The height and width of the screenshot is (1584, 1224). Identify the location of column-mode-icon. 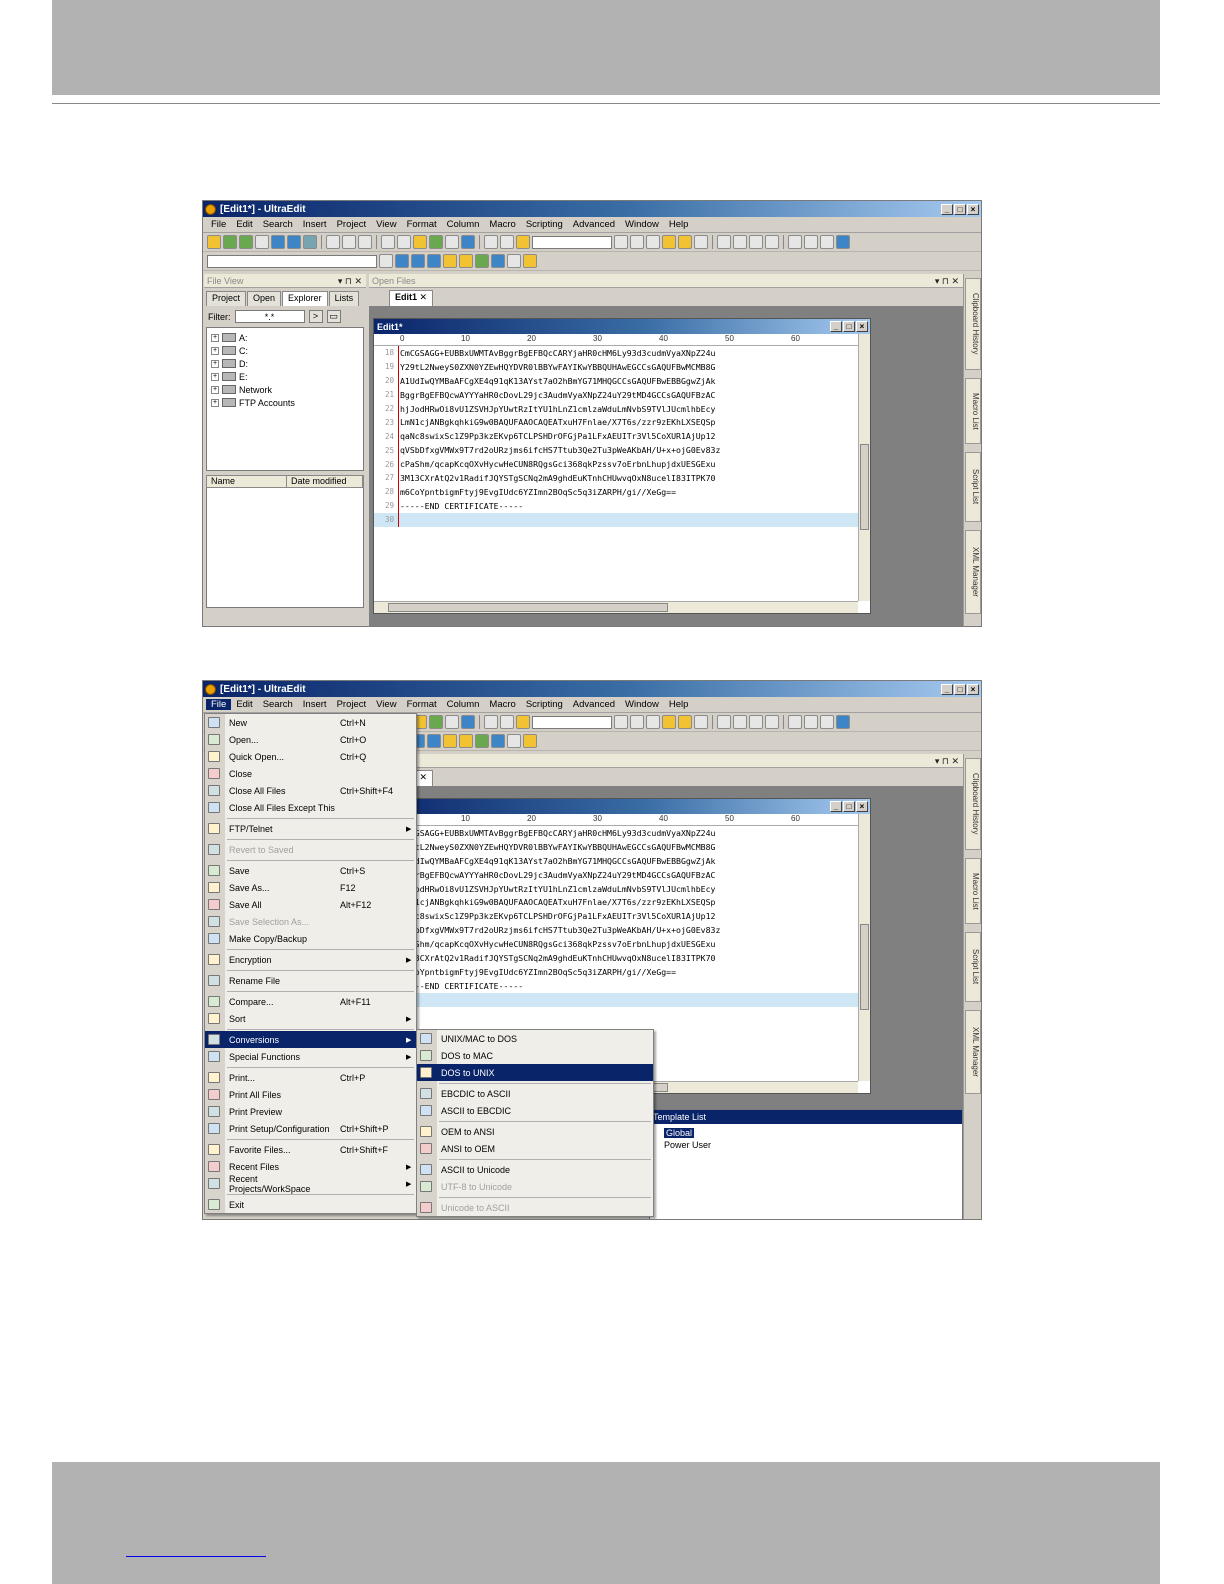
(420, 242).